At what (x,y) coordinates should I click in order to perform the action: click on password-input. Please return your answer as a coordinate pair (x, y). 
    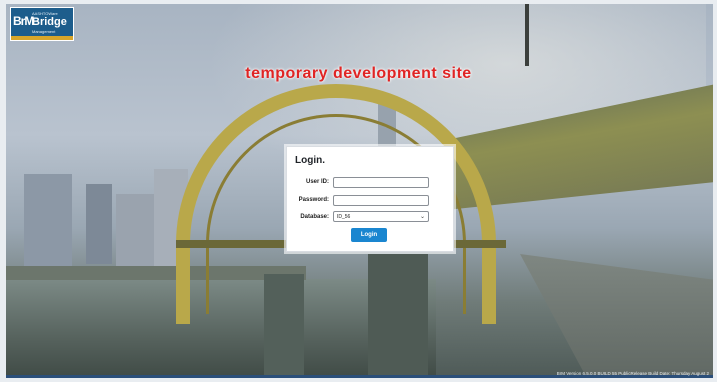
    Looking at the image, I should click on (381, 200).